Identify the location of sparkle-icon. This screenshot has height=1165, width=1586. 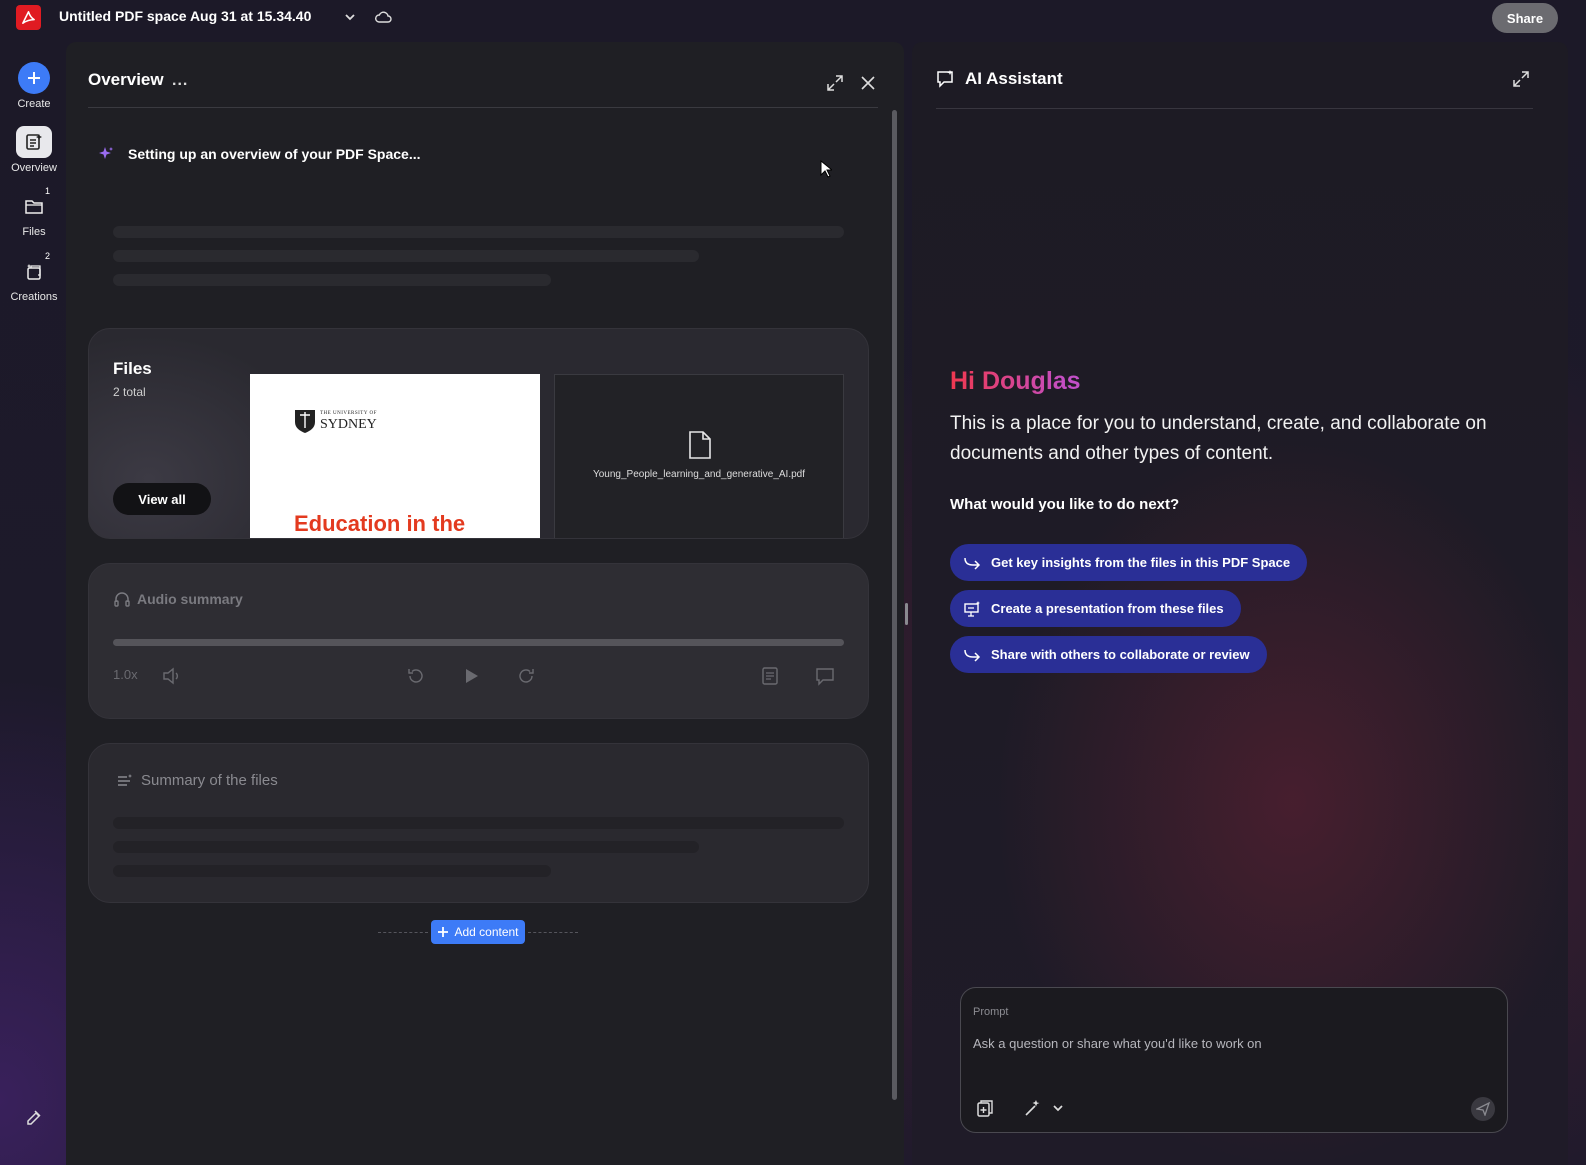
(106, 153).